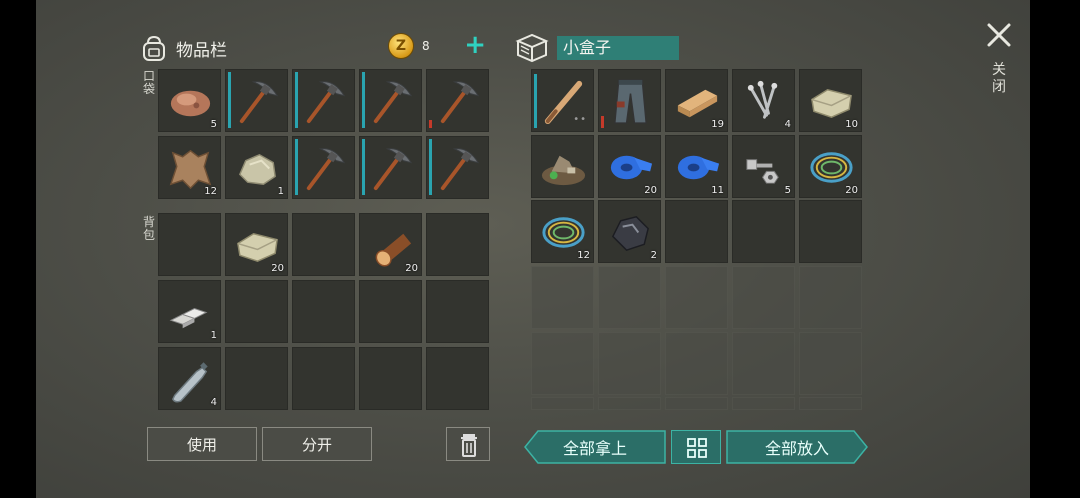  What do you see at coordinates (999, 79) in the screenshot?
I see `close-label: 关闭` at bounding box center [999, 79].